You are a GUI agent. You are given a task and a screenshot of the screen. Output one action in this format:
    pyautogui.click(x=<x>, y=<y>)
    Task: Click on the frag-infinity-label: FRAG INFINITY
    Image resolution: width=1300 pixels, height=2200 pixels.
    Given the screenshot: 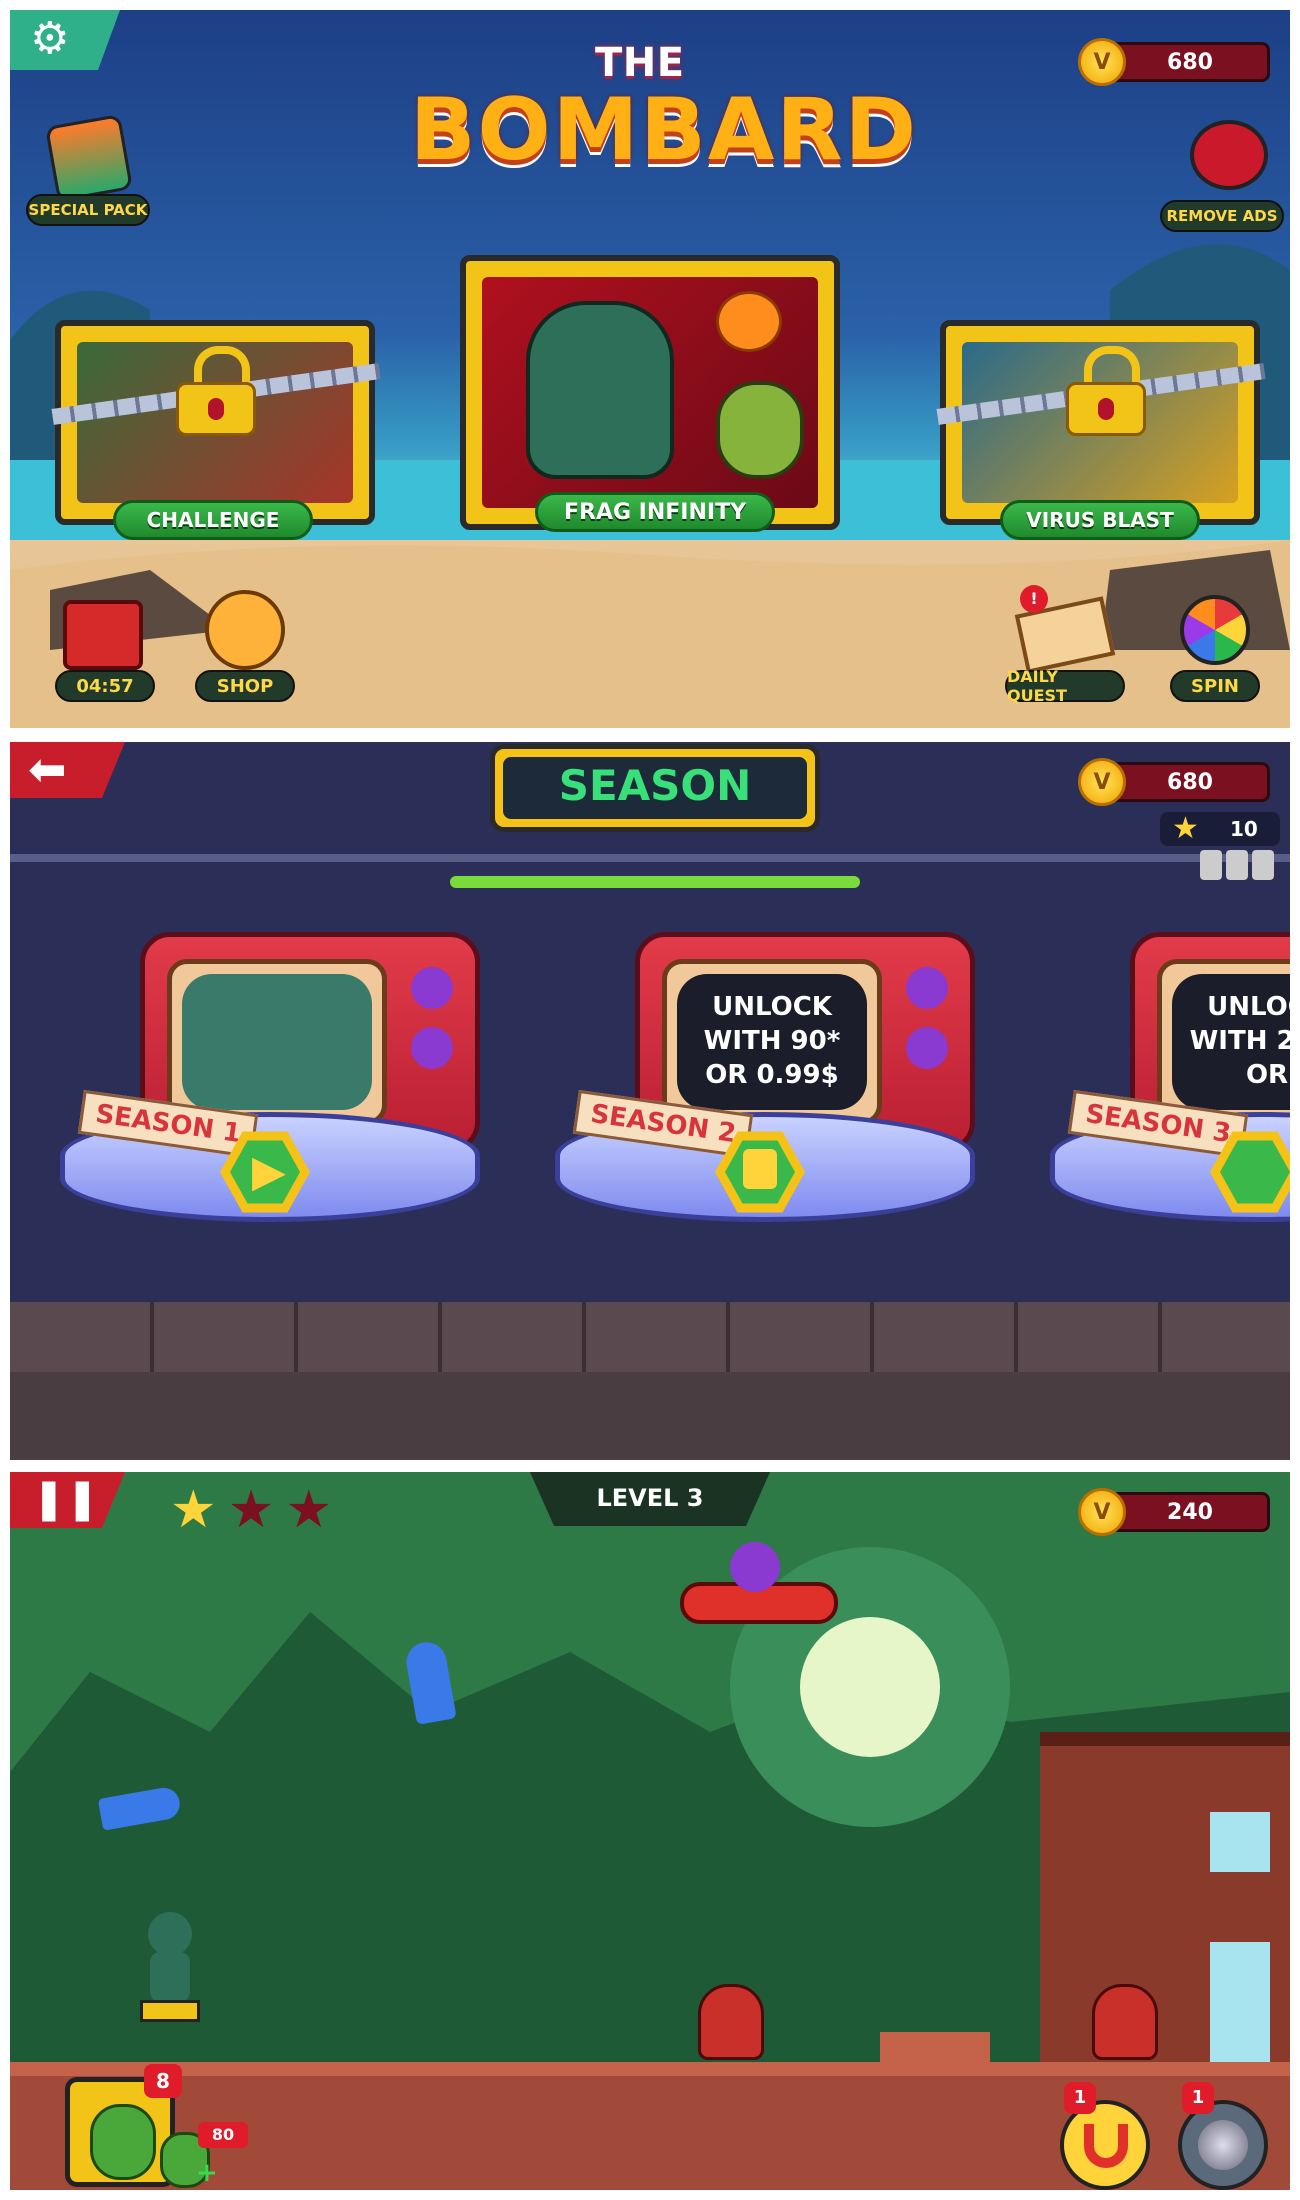 What is the action you would take?
    pyautogui.click(x=655, y=512)
    